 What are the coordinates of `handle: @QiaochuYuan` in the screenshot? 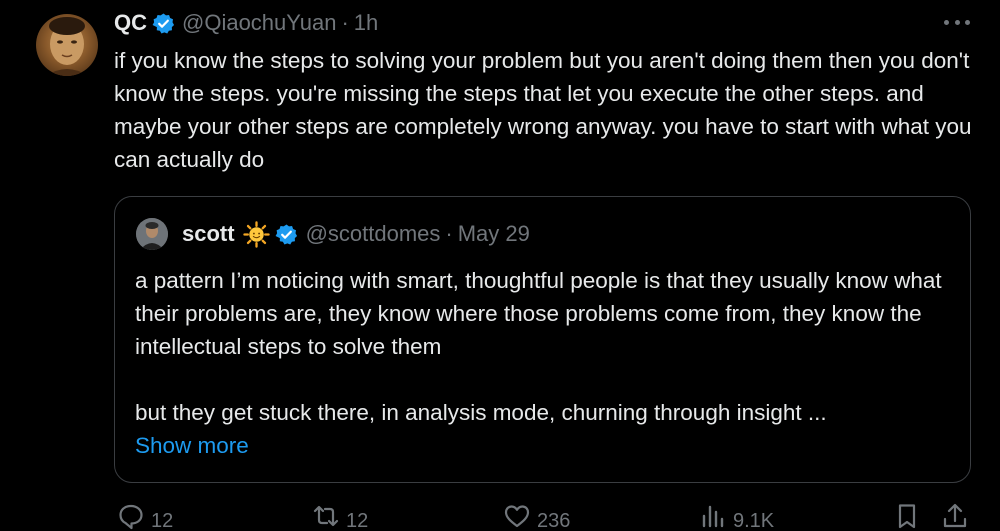 It's located at (259, 23).